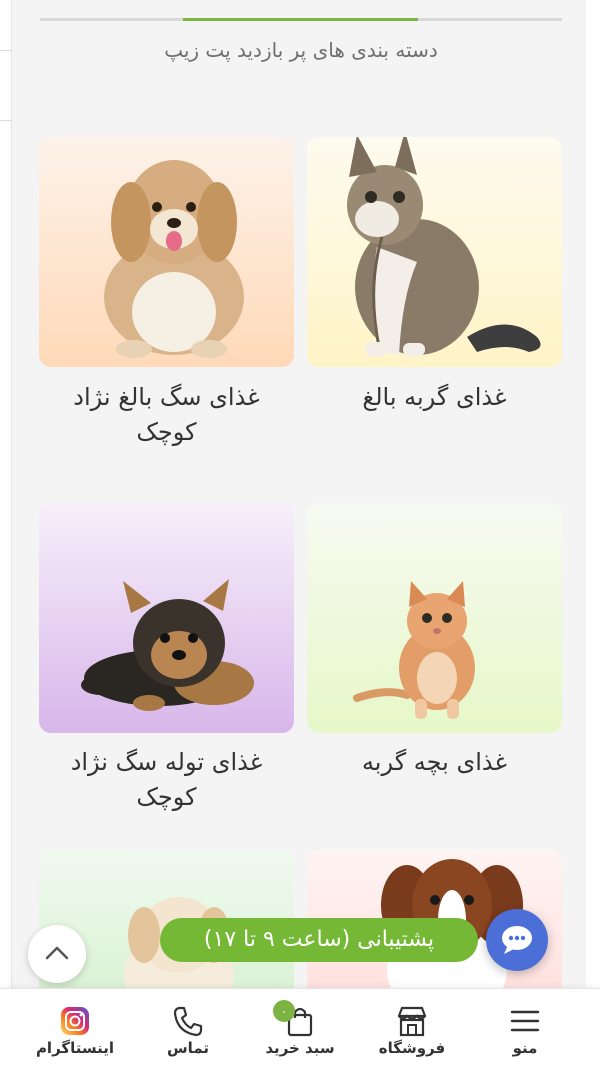 Image resolution: width=600 pixels, height=1067 pixels. I want to click on instagram-icon, so click(75, 1021).